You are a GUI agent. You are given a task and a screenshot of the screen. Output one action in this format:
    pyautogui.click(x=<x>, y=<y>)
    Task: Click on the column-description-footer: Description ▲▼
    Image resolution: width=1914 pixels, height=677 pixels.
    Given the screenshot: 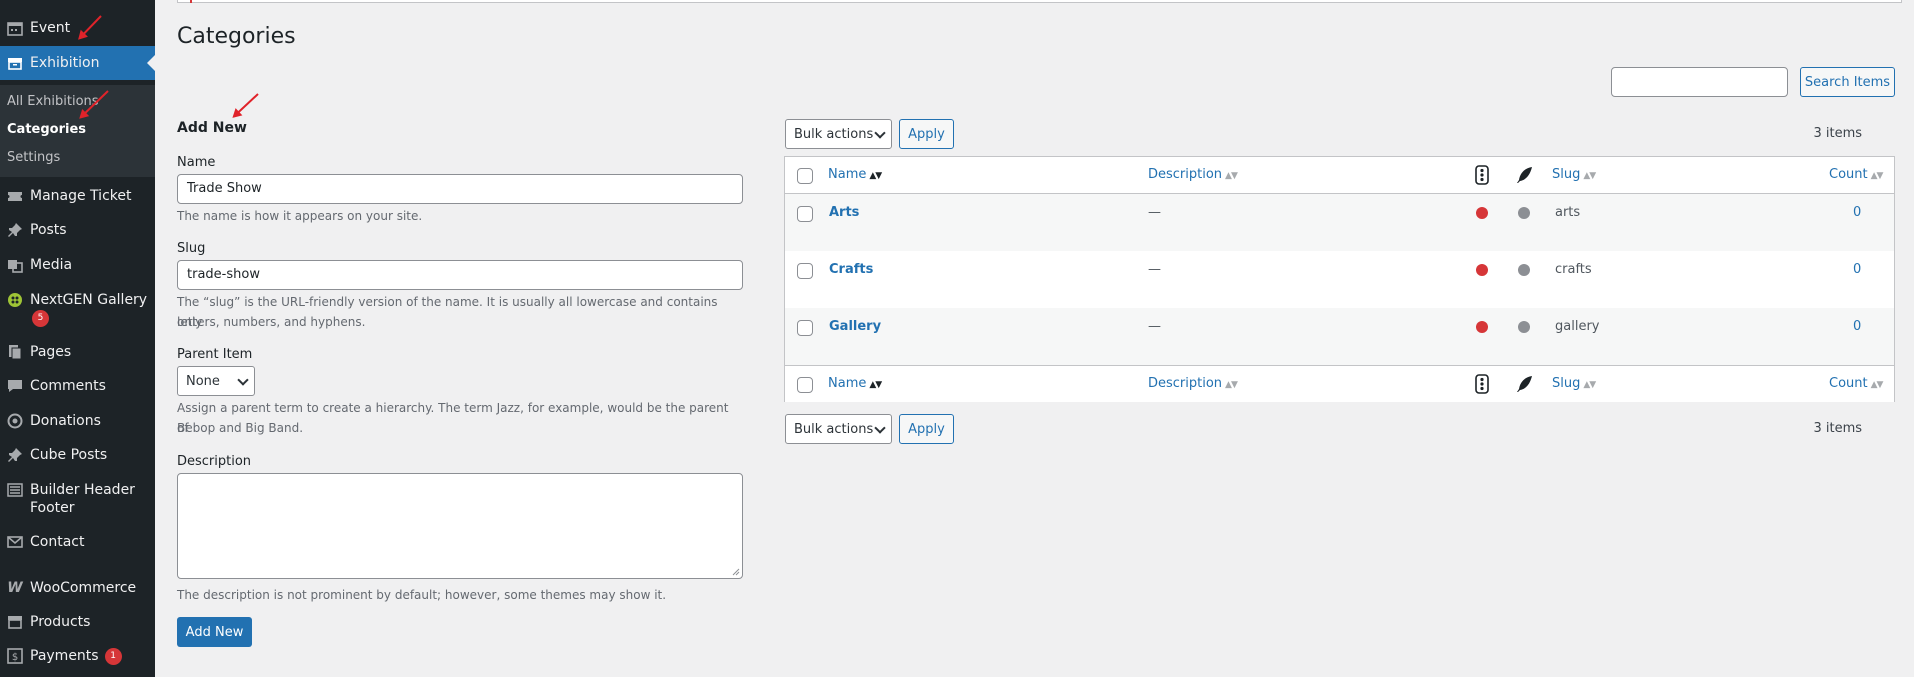 What is the action you would take?
    pyautogui.click(x=1193, y=383)
    